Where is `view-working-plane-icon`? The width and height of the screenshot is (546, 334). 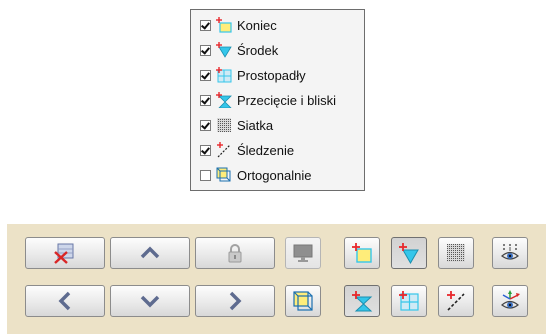
view-working-plane-icon is located at coordinates (510, 253).